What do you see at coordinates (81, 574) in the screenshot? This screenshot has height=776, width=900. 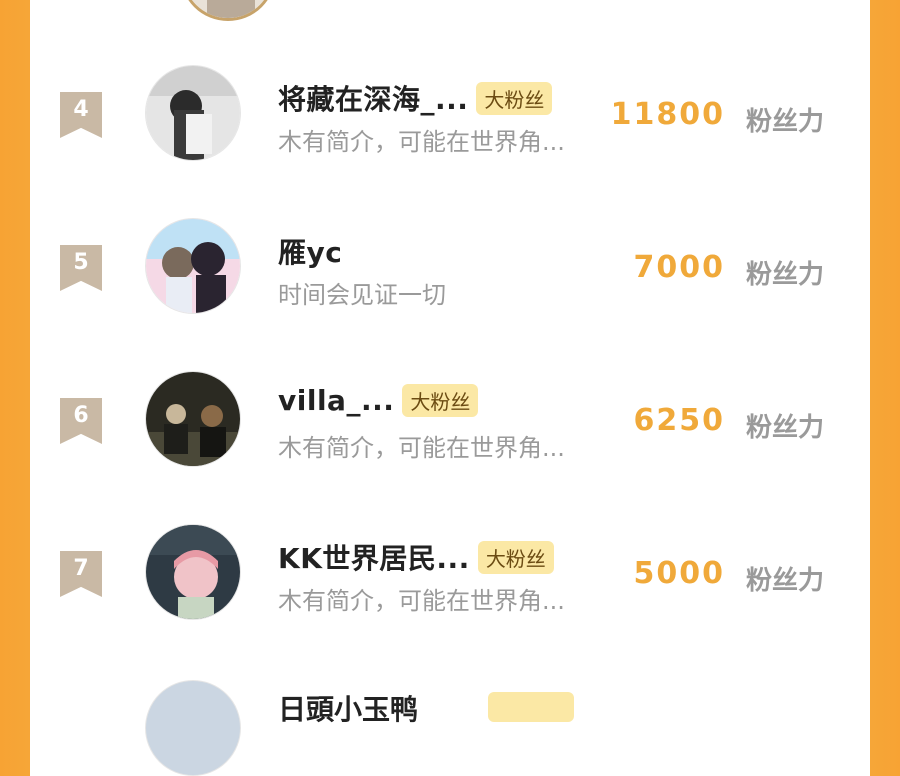 I see `rank-badge: 7` at bounding box center [81, 574].